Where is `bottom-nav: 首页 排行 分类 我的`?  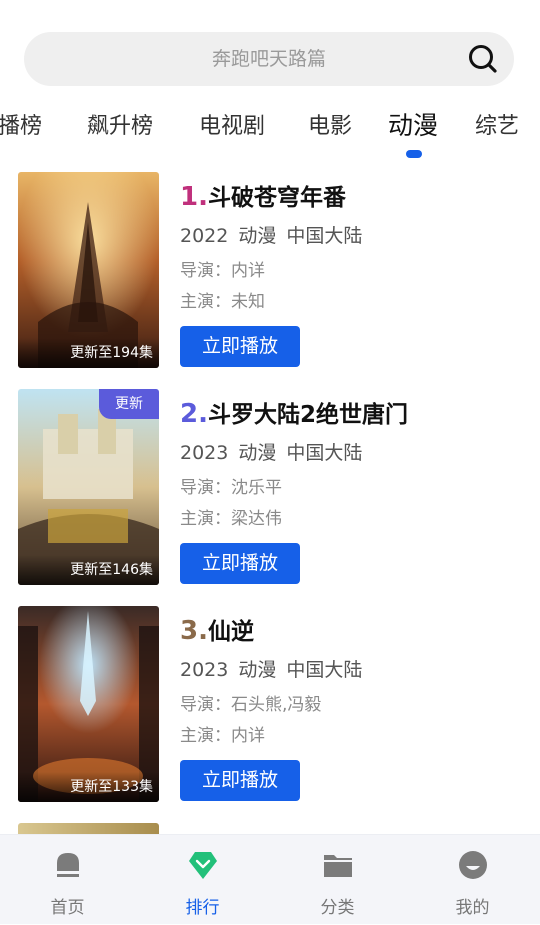
bottom-nav: 首页 排行 分类 我的 is located at coordinates (270, 879).